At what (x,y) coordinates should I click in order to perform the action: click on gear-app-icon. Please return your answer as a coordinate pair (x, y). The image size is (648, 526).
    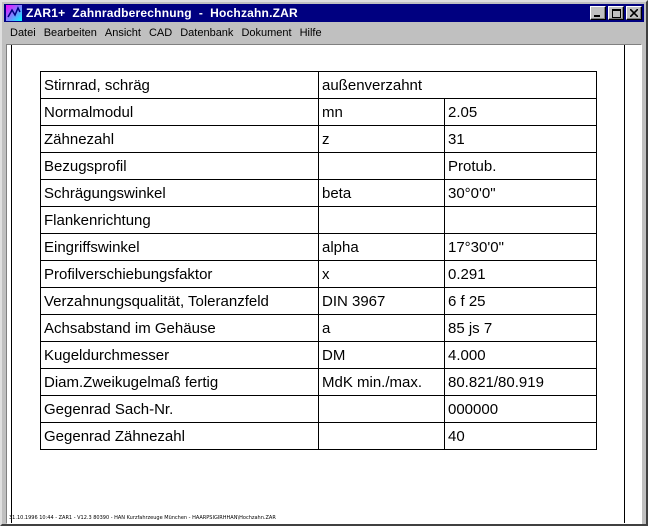
    Looking at the image, I should click on (14, 13).